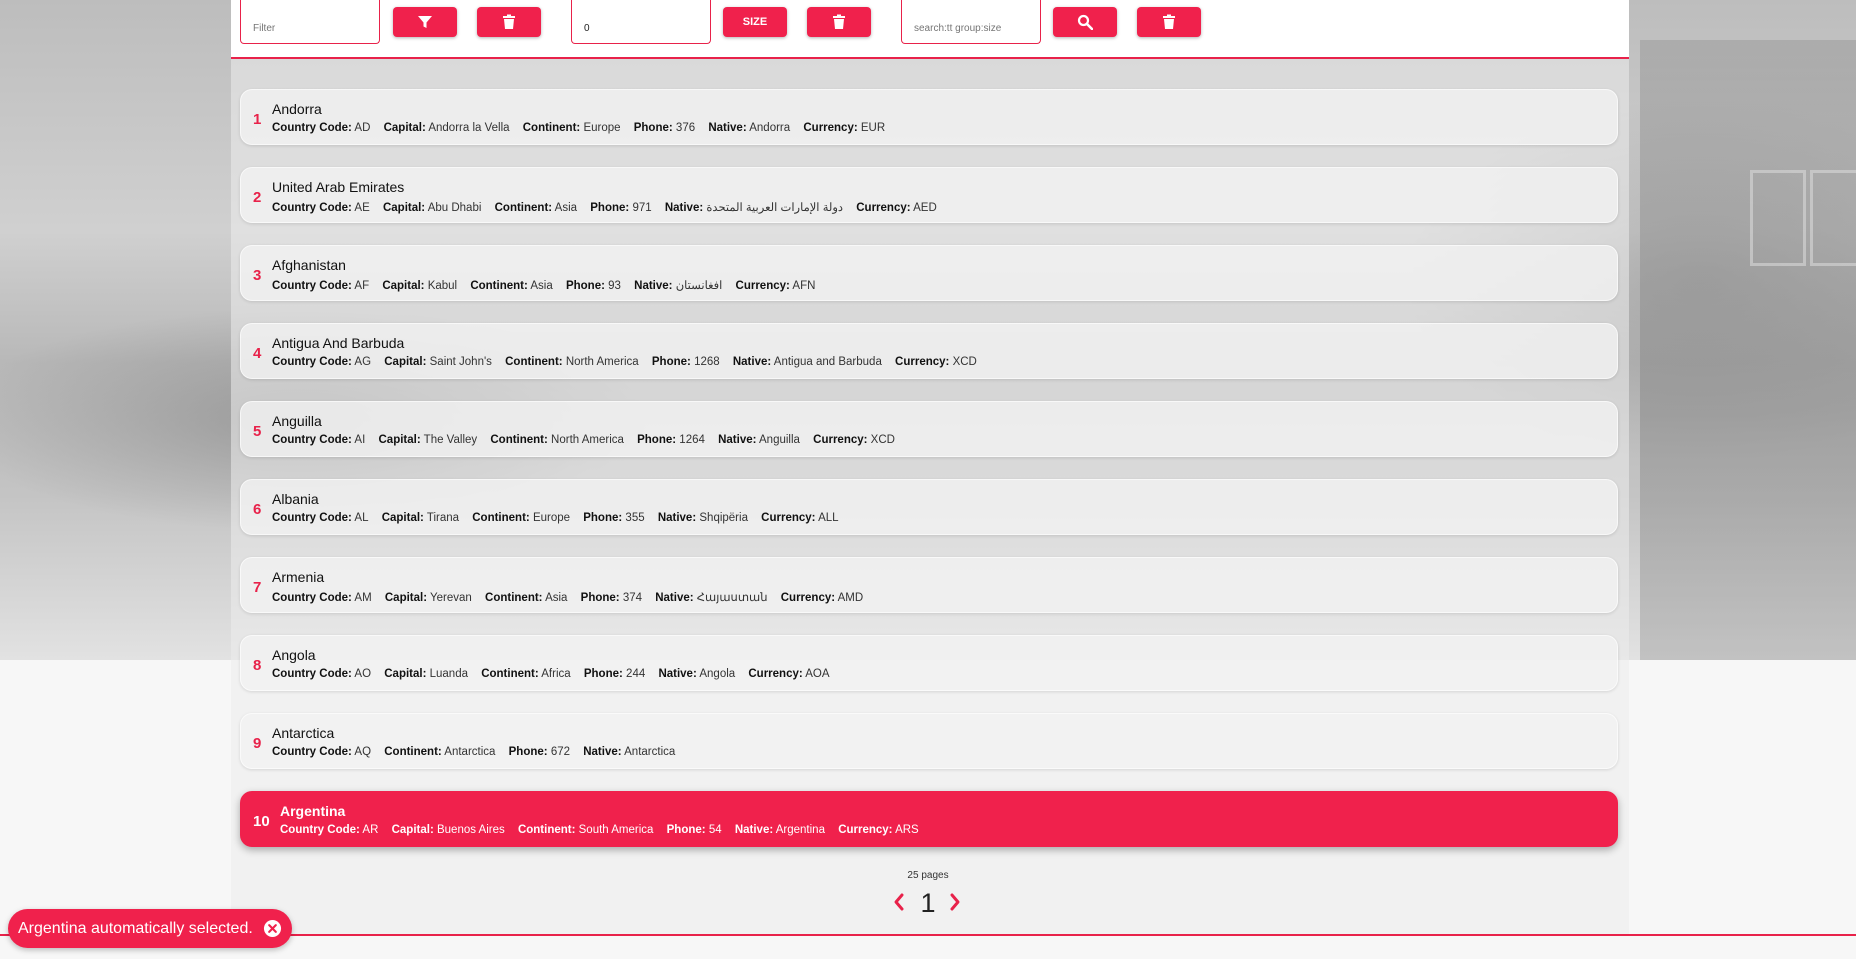  I want to click on country-index: 5, so click(257, 431).